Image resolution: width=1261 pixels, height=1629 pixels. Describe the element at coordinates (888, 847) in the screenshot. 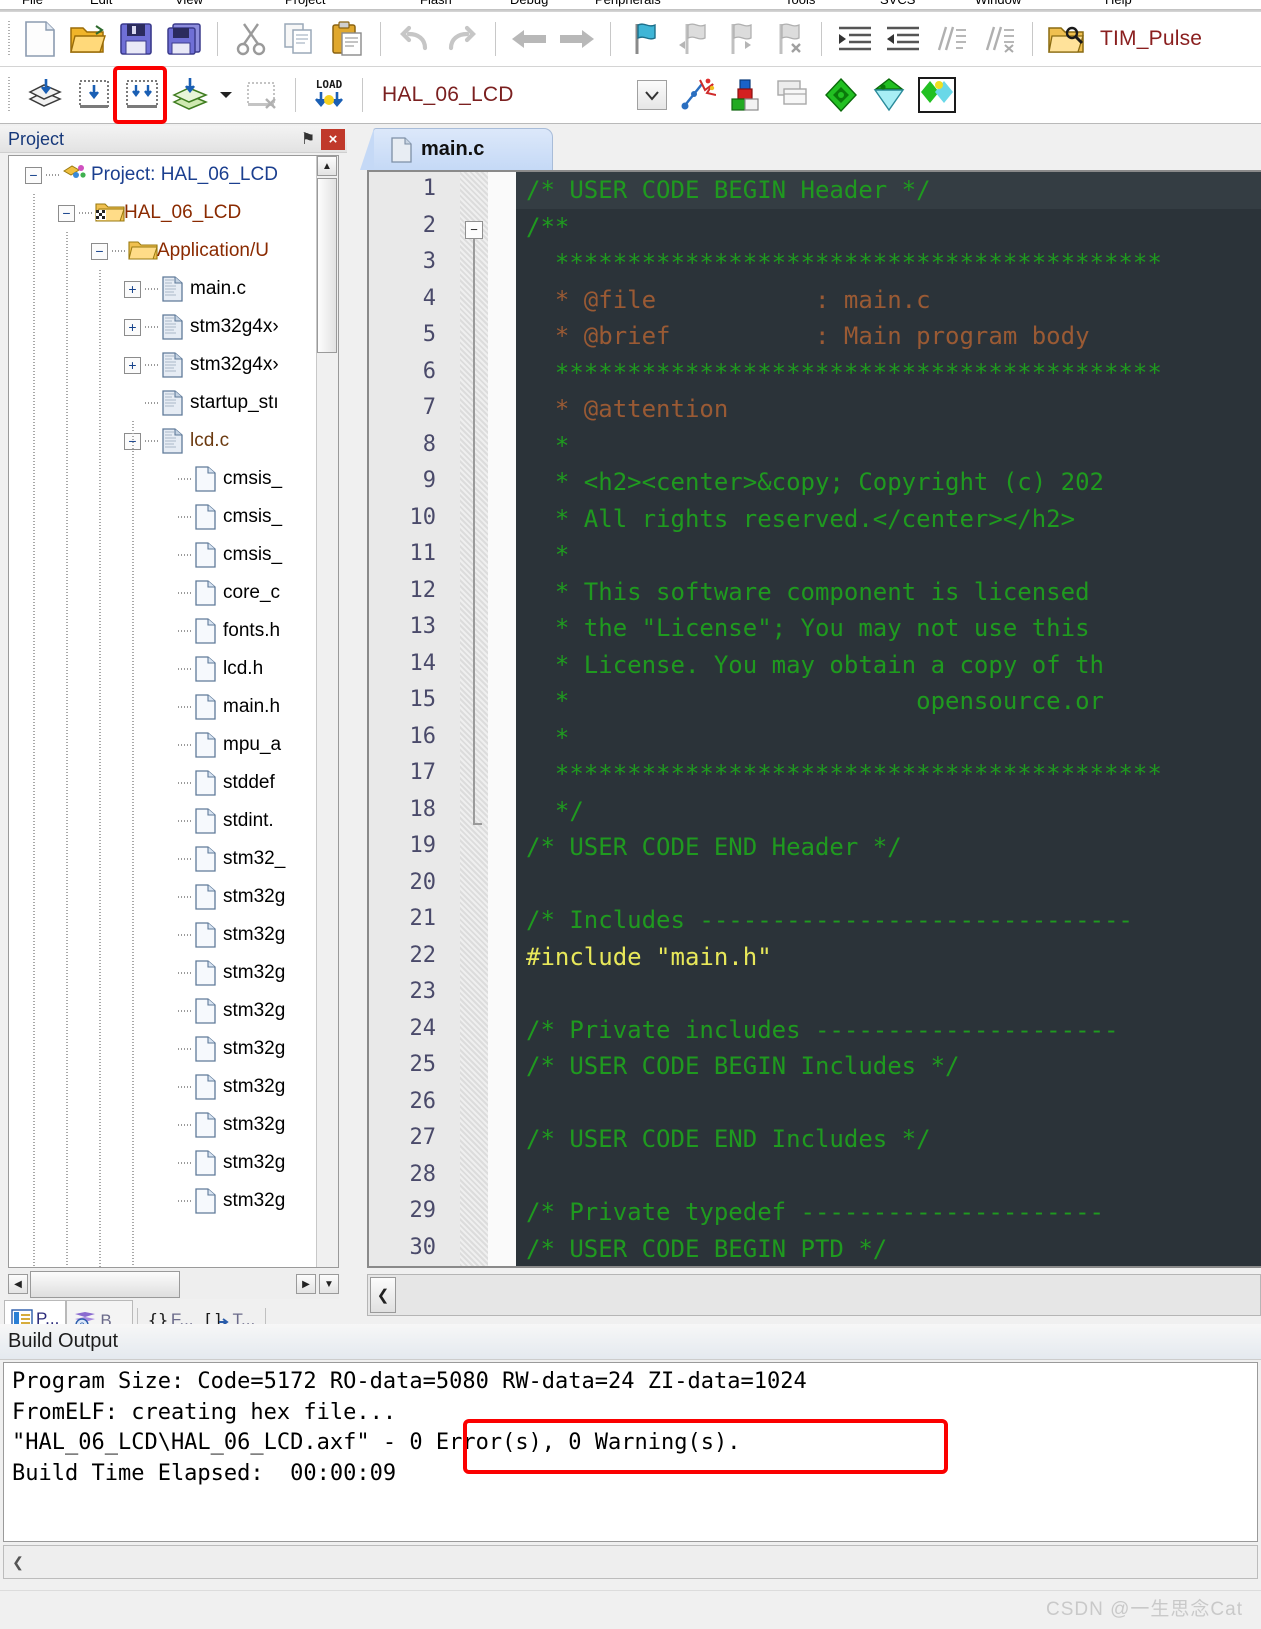

I see `code-line: /* USER CODE END Header */` at that location.